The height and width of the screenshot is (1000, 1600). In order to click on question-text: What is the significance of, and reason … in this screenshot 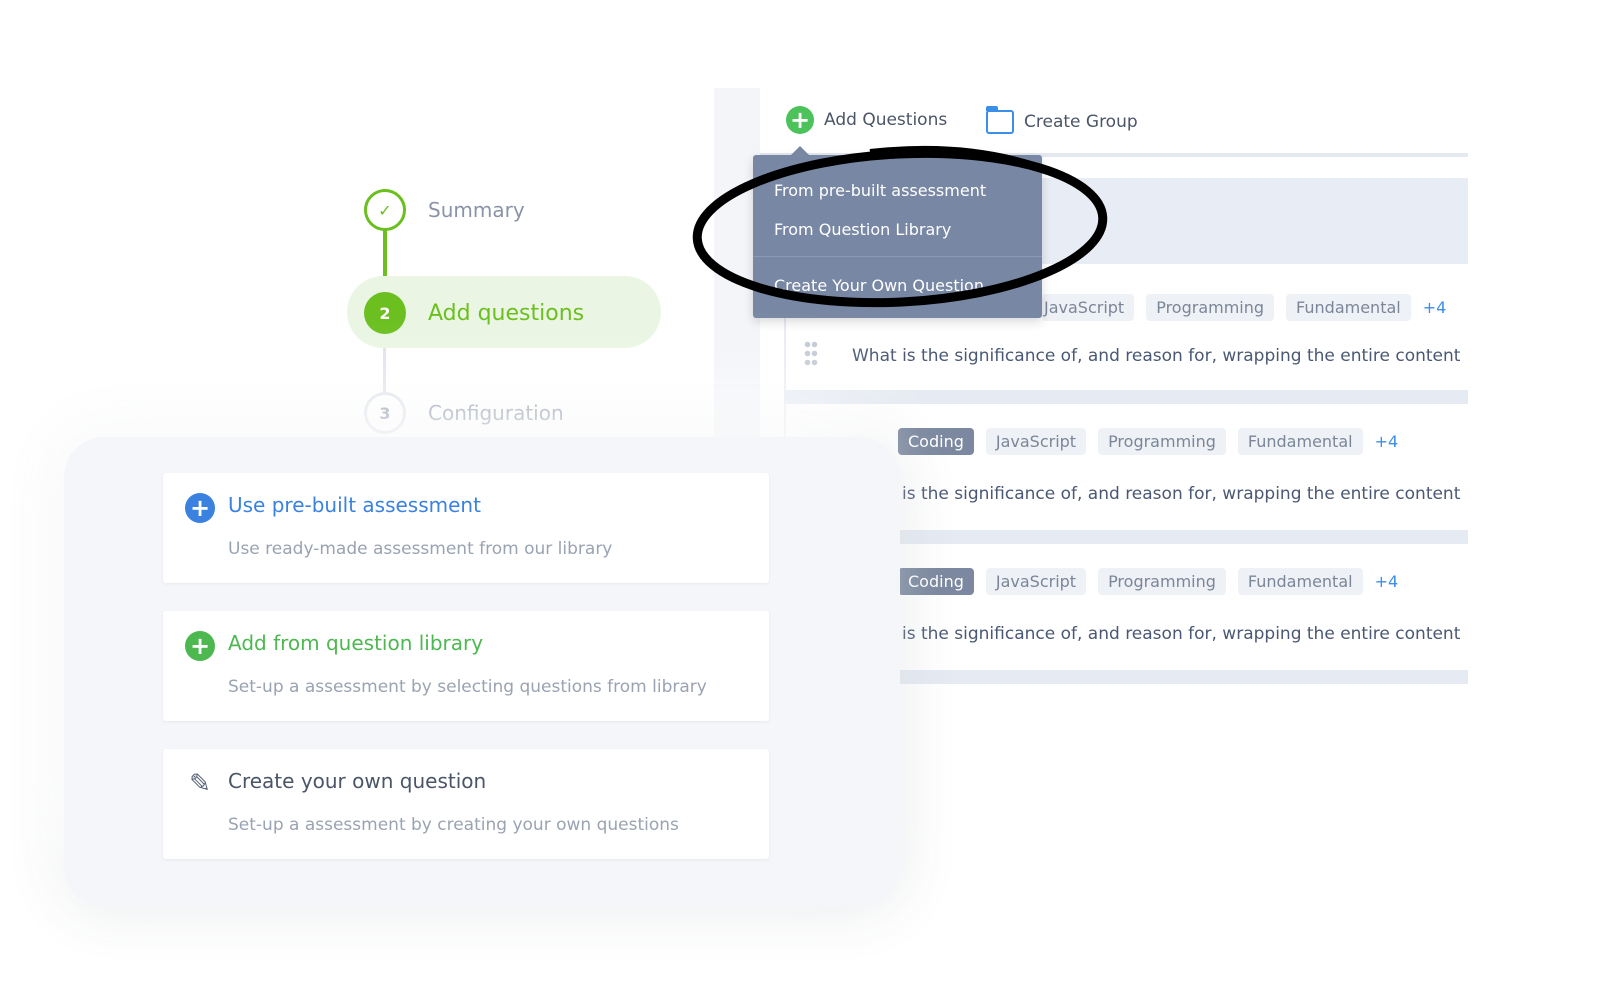, I will do `click(1156, 356)`.